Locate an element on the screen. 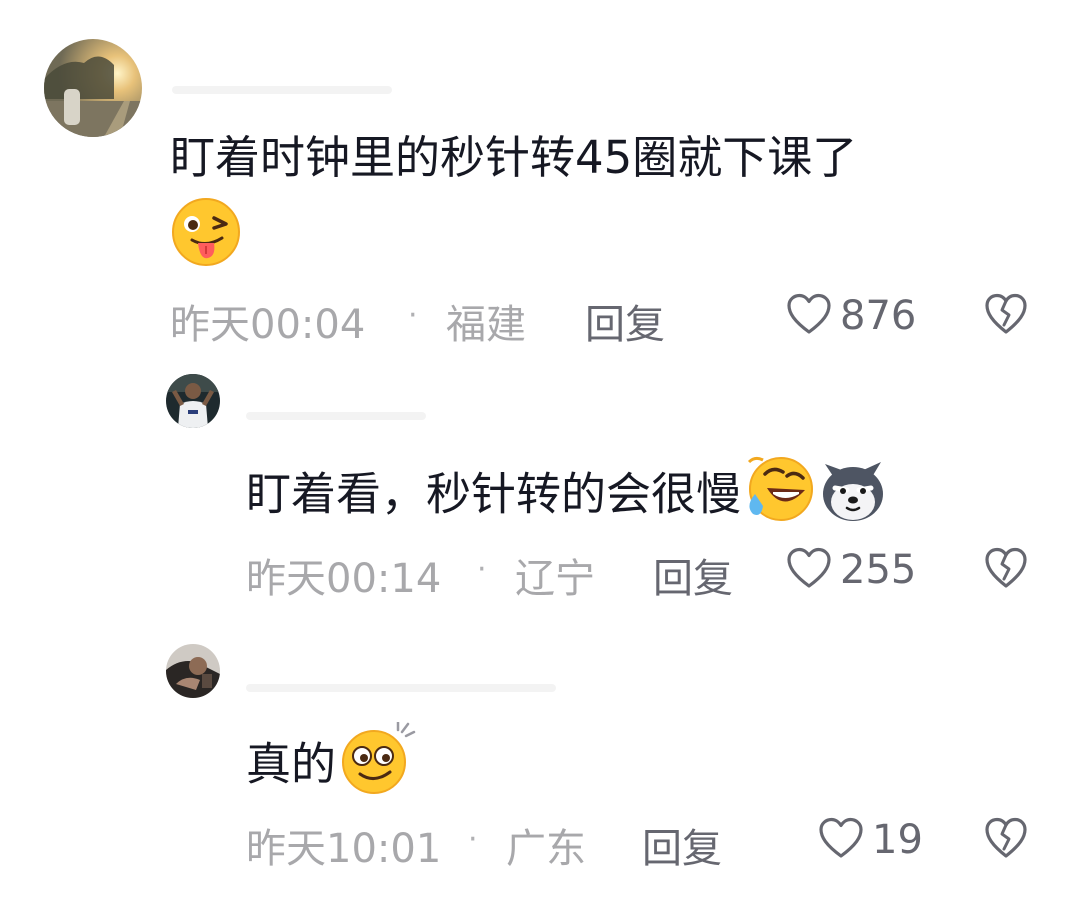 The height and width of the screenshot is (897, 1080). like-button: 876 is located at coordinates (851, 316).